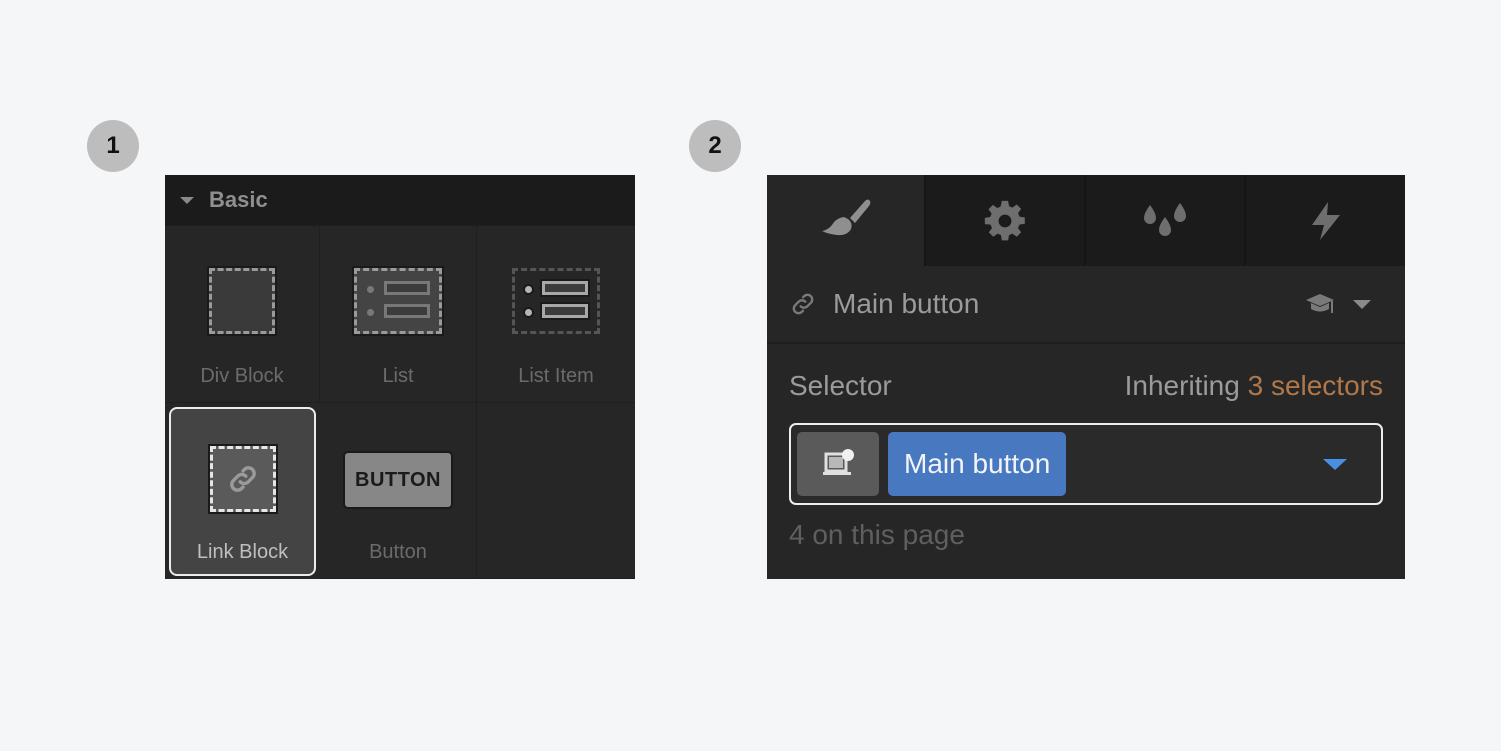 Image resolution: width=1501 pixels, height=751 pixels. I want to click on inheriting-info: Inheriting 3 selectors, so click(1254, 386).